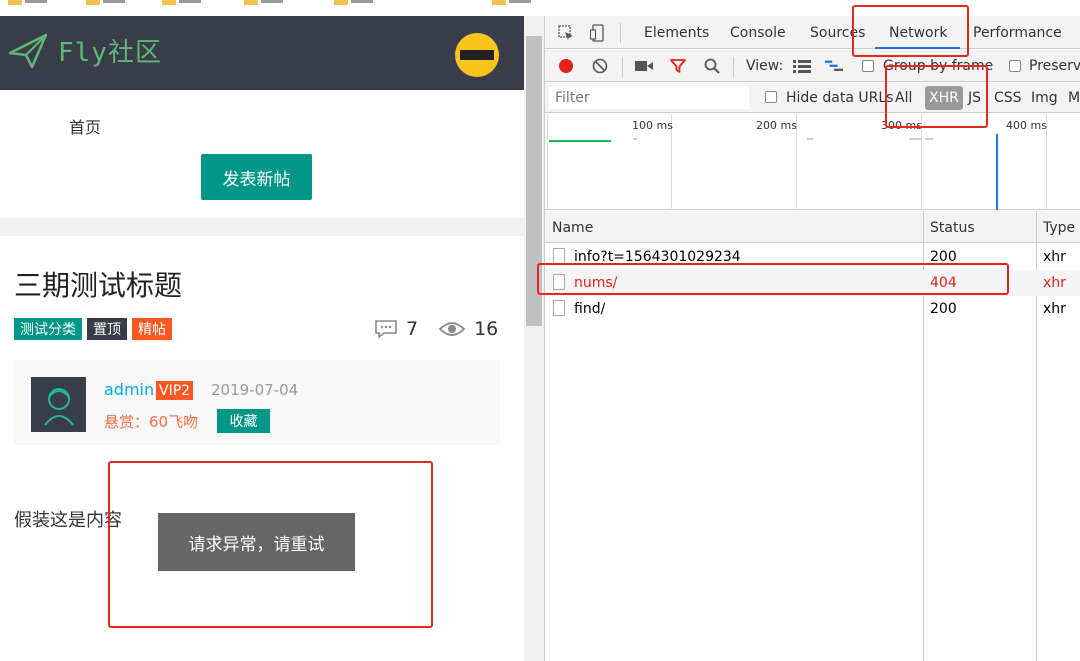 This screenshot has height=661, width=1080. Describe the element at coordinates (255, 390) in the screenshot. I see `post-date: 2019-07-04` at that location.